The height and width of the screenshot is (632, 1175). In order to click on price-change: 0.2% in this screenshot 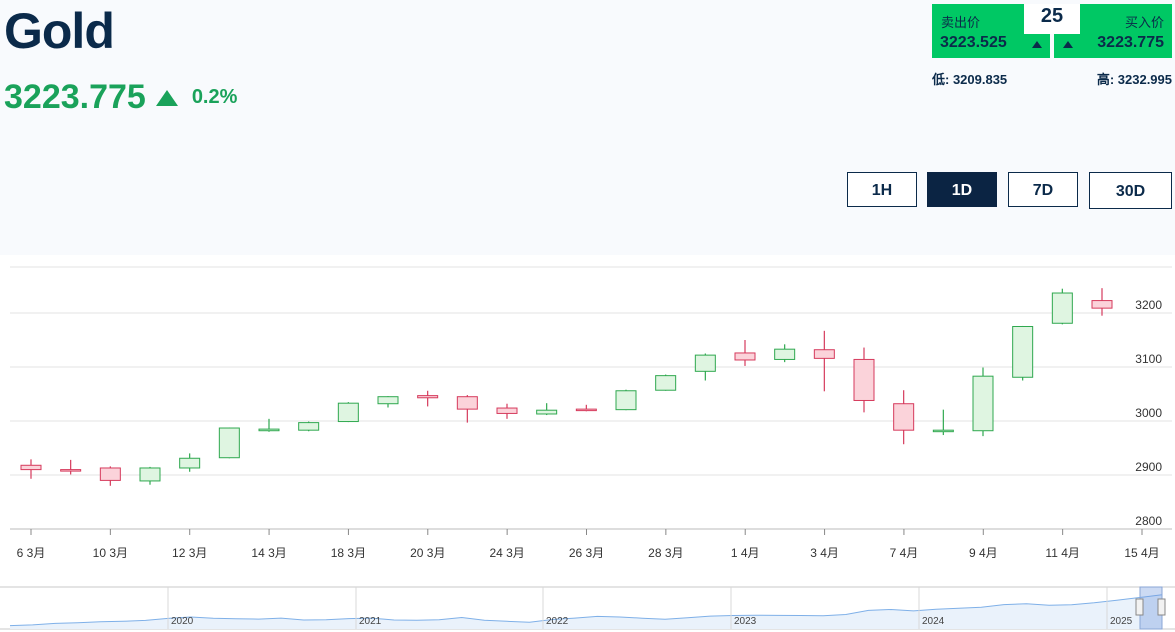, I will do `click(214, 97)`.